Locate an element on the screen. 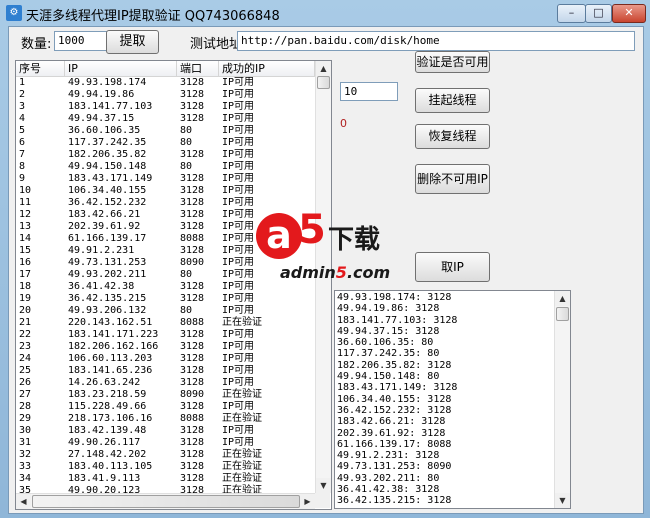 This screenshot has width=650, height=518. table-row: 26 14.26.63.242 3128 IP可用 is located at coordinates (165, 383).